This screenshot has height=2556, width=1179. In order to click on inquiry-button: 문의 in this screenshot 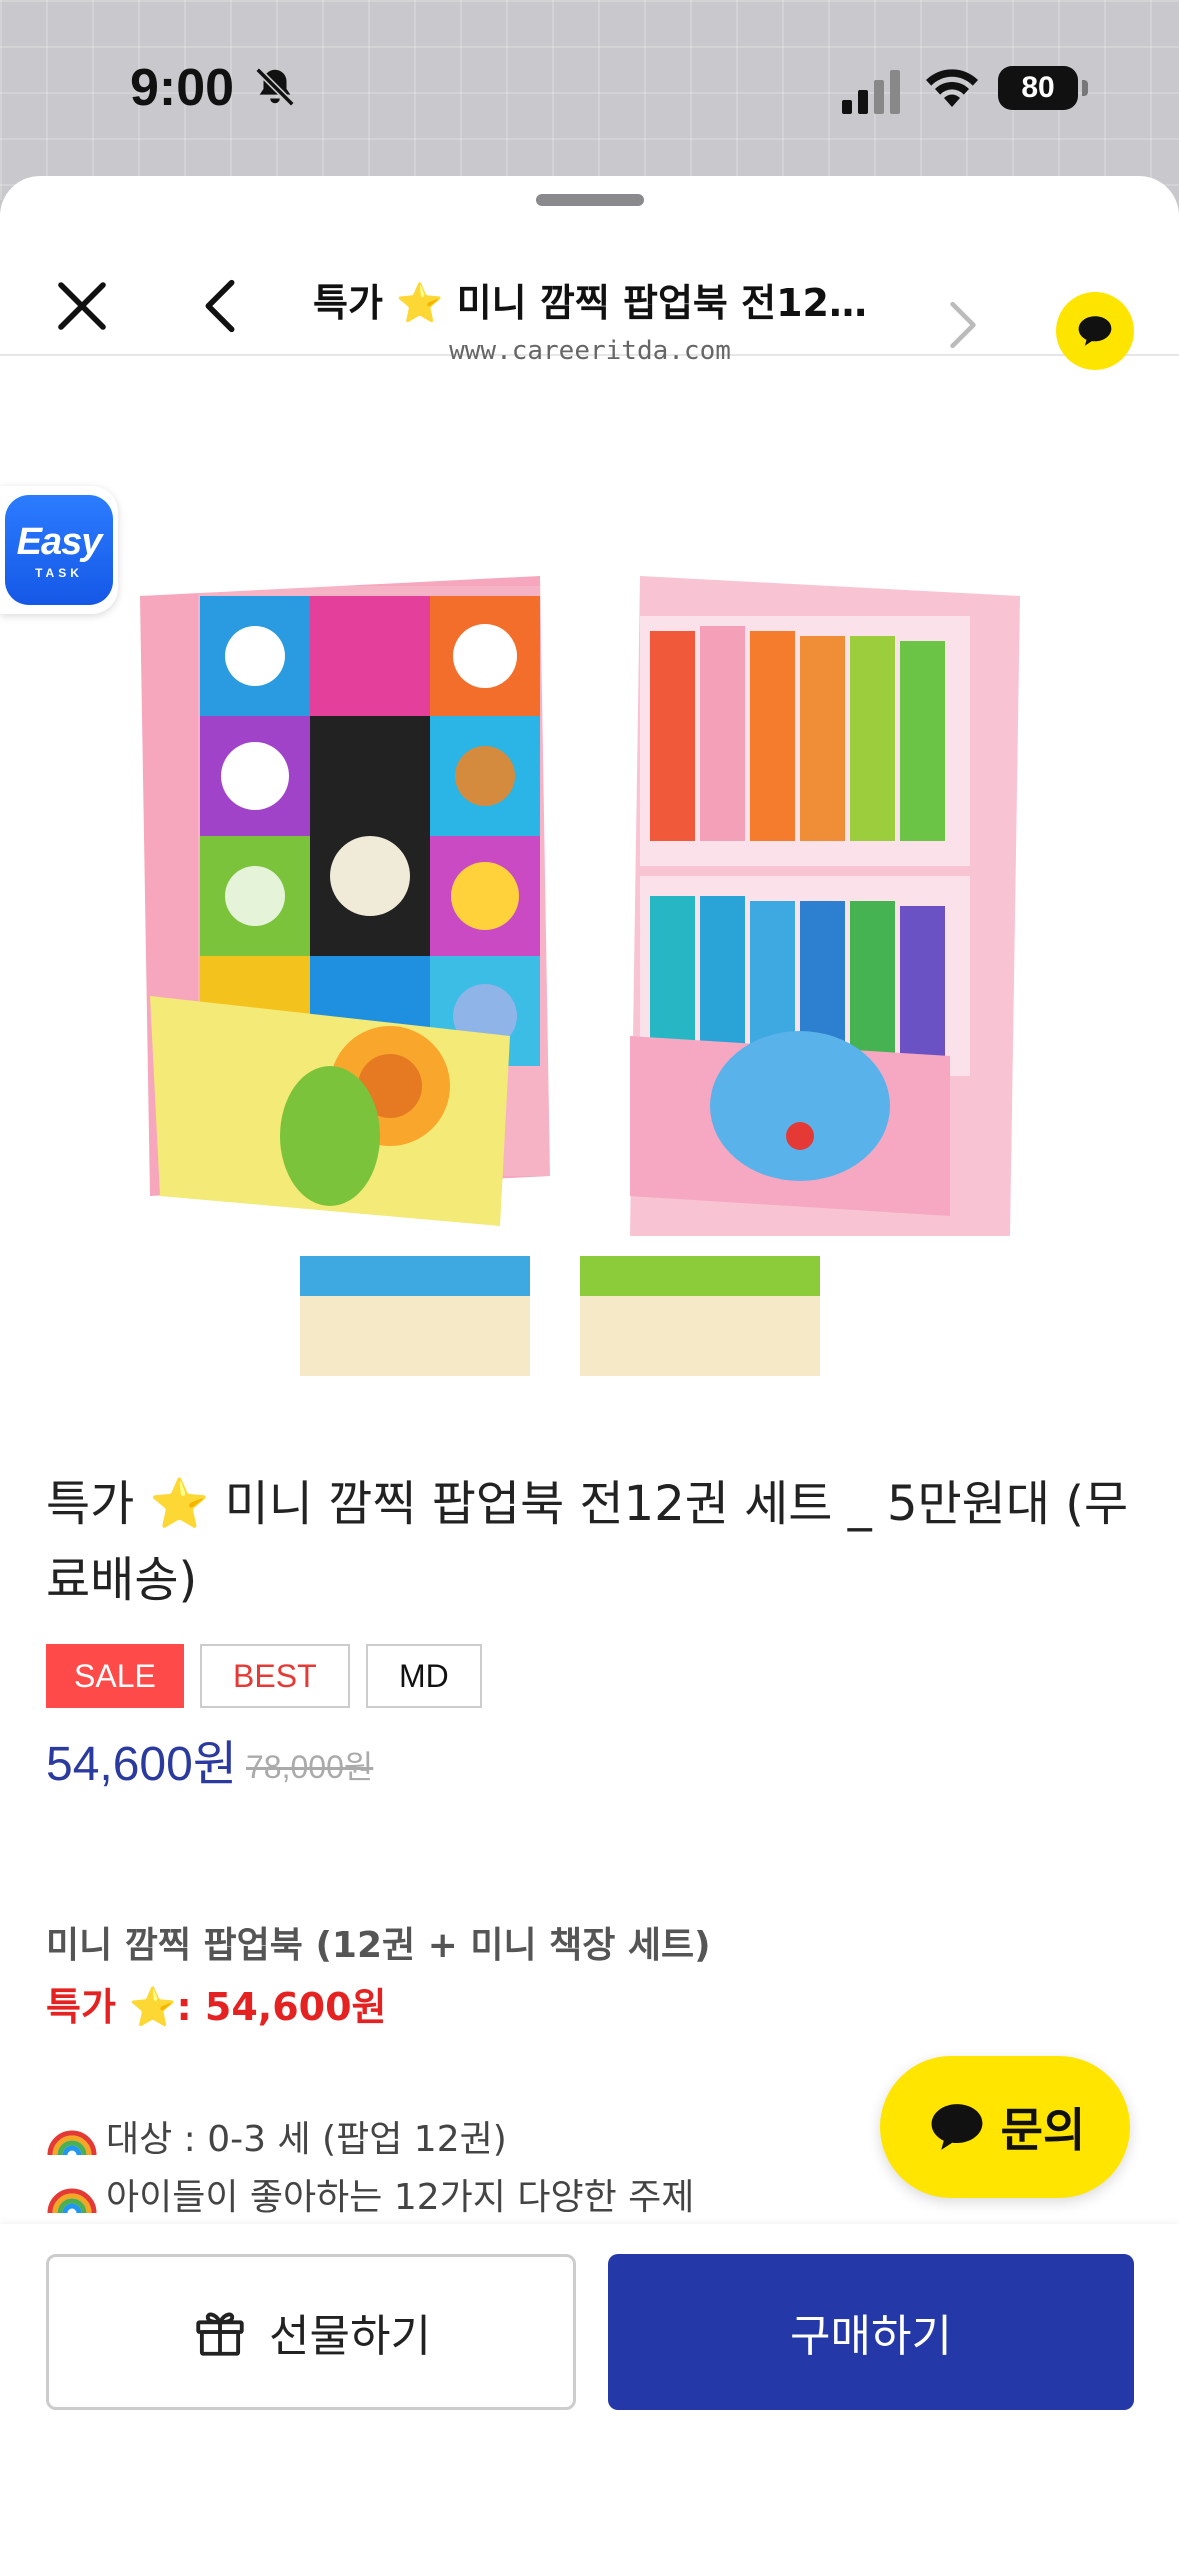, I will do `click(1005, 2127)`.